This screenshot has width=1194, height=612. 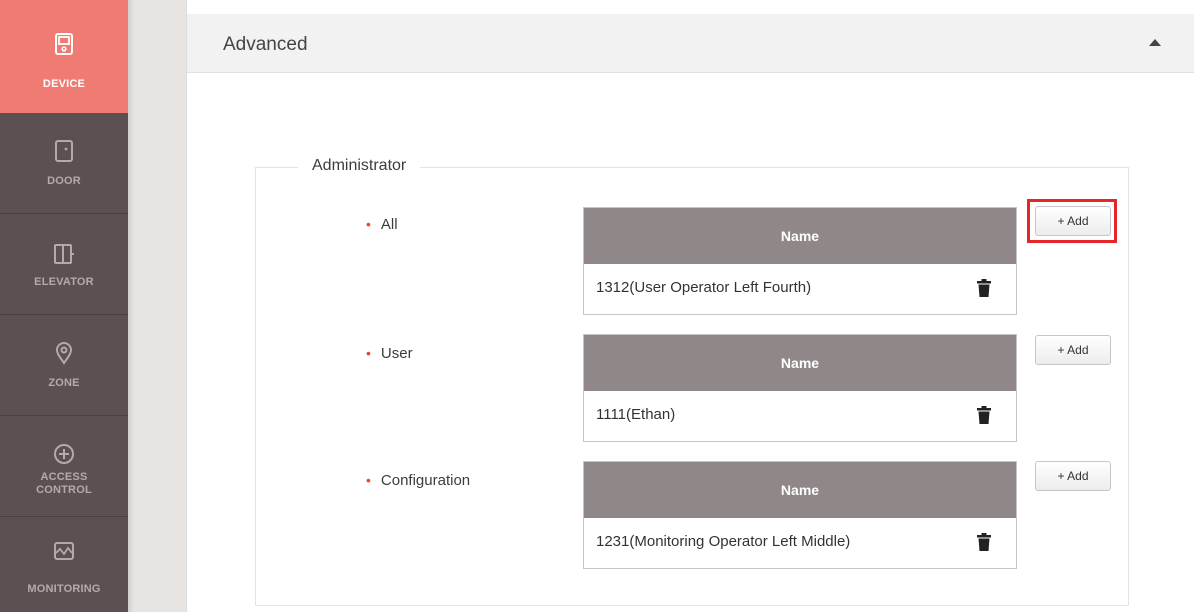 I want to click on nav-item-label: DOOR, so click(x=64, y=181).